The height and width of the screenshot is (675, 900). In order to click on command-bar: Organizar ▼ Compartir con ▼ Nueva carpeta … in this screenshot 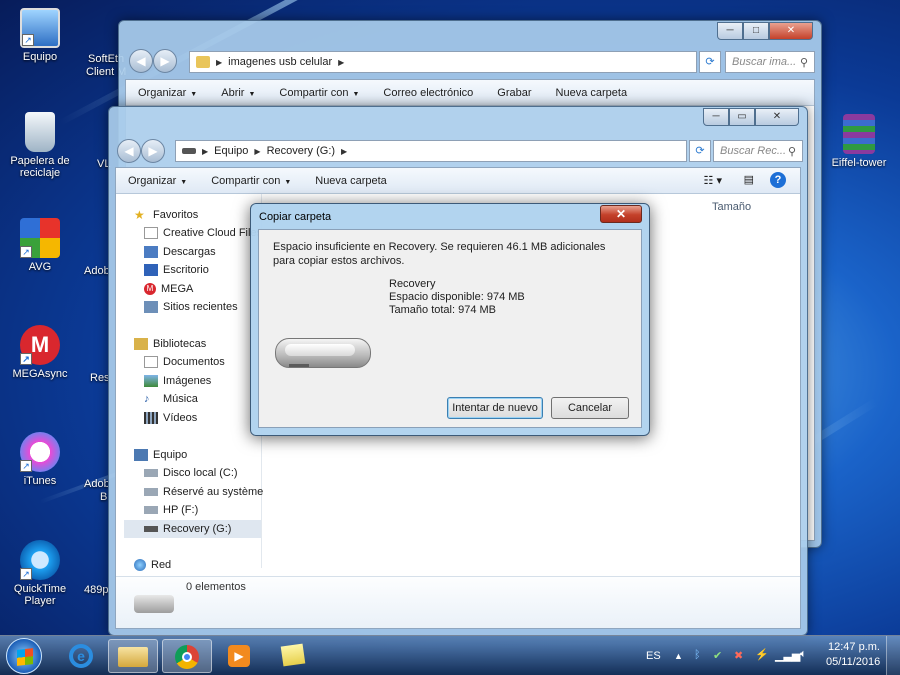, I will do `click(458, 181)`.